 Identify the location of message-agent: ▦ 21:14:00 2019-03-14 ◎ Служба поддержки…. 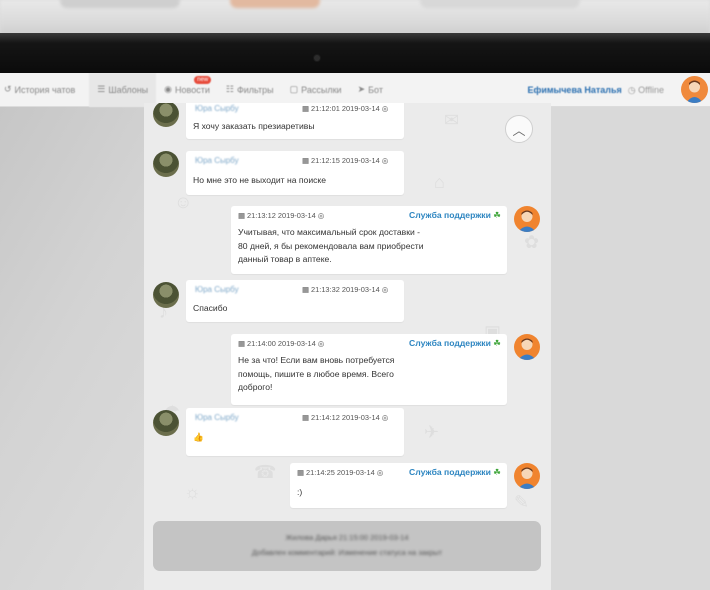
(369, 369).